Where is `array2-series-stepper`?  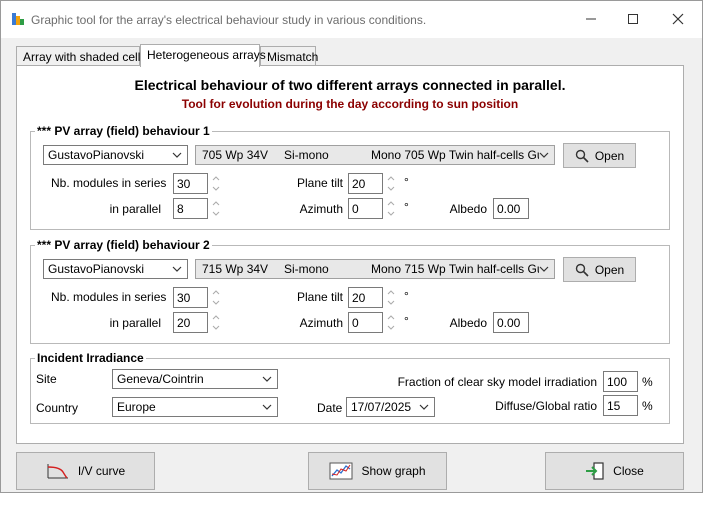 array2-series-stepper is located at coordinates (216, 297).